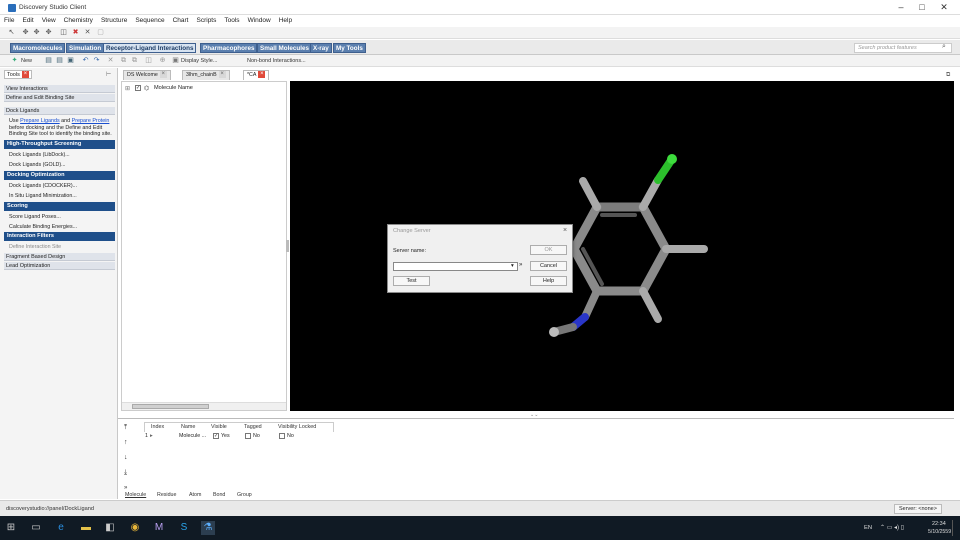  Describe the element at coordinates (27, 21) in the screenshot. I see `menu-edit: Edit` at that location.